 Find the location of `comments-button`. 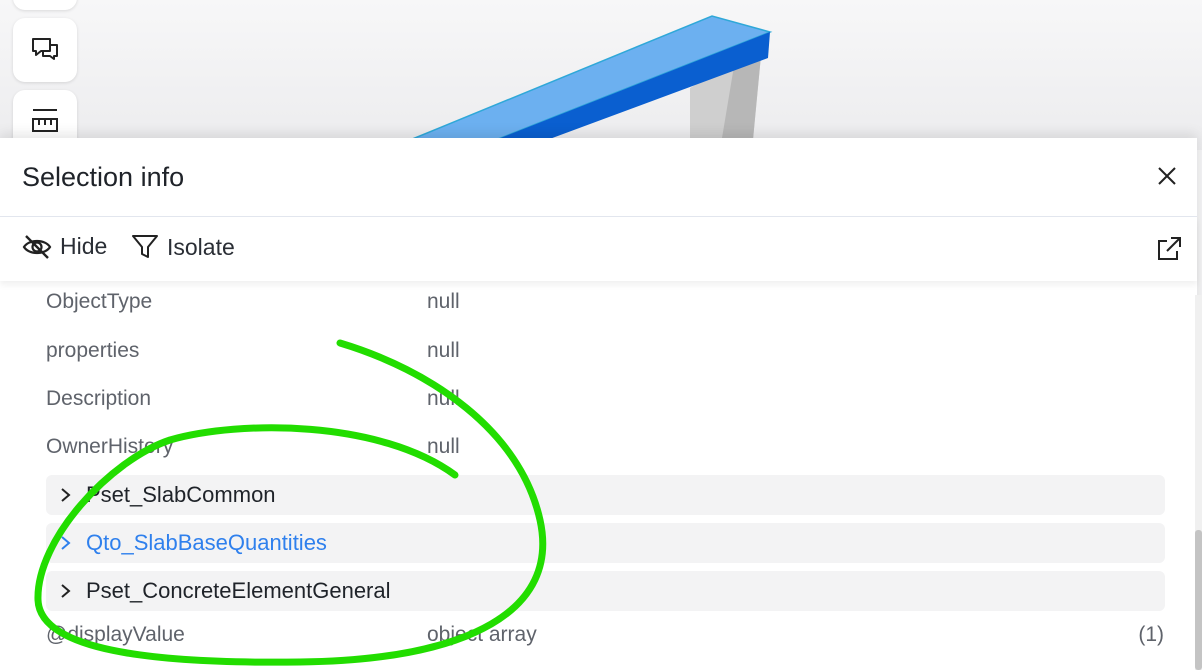

comments-button is located at coordinates (45, 50).